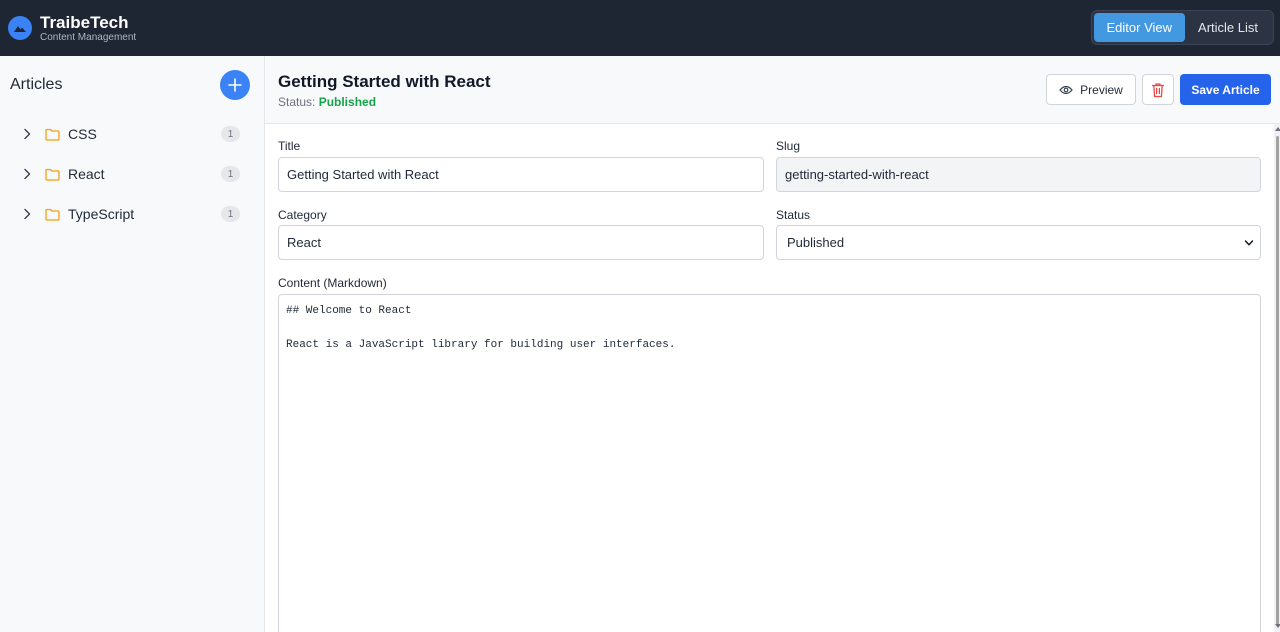  I want to click on article-status: Status: Published, so click(327, 102).